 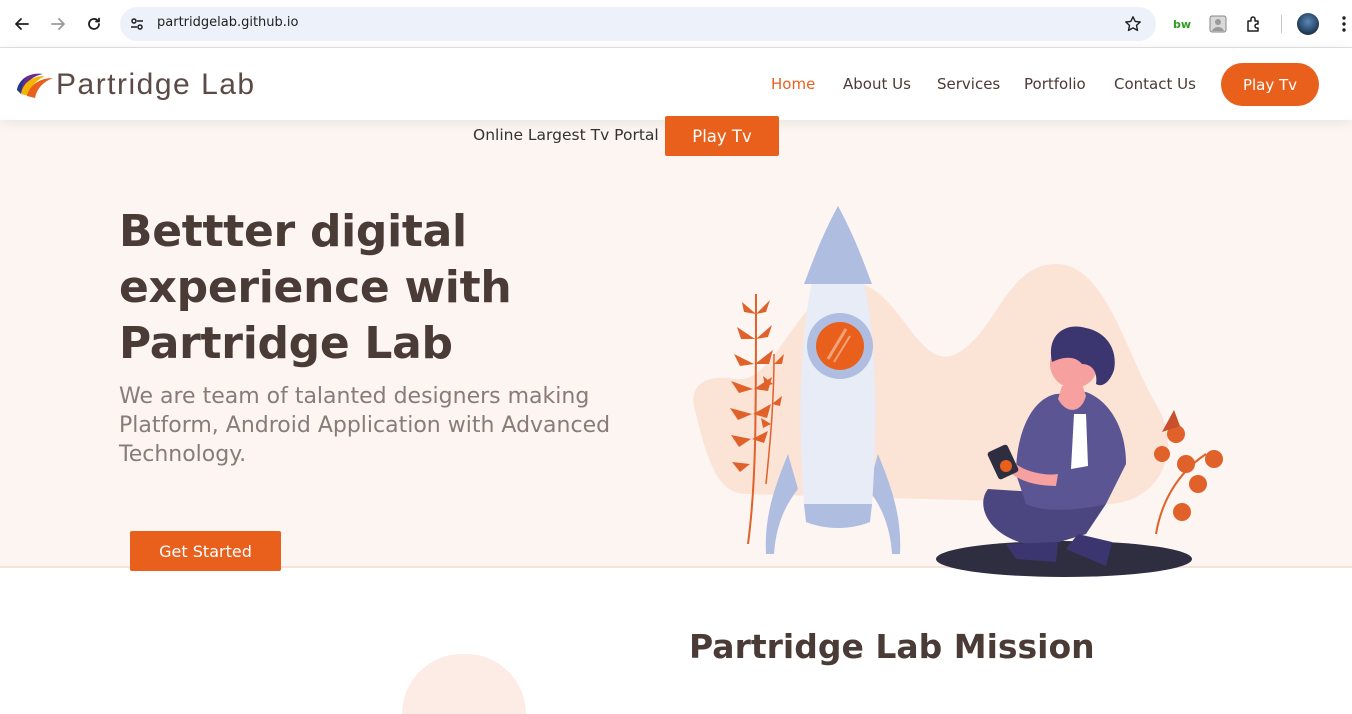 What do you see at coordinates (722, 136) in the screenshot?
I see `play-tv-promo-button: Play Tv` at bounding box center [722, 136].